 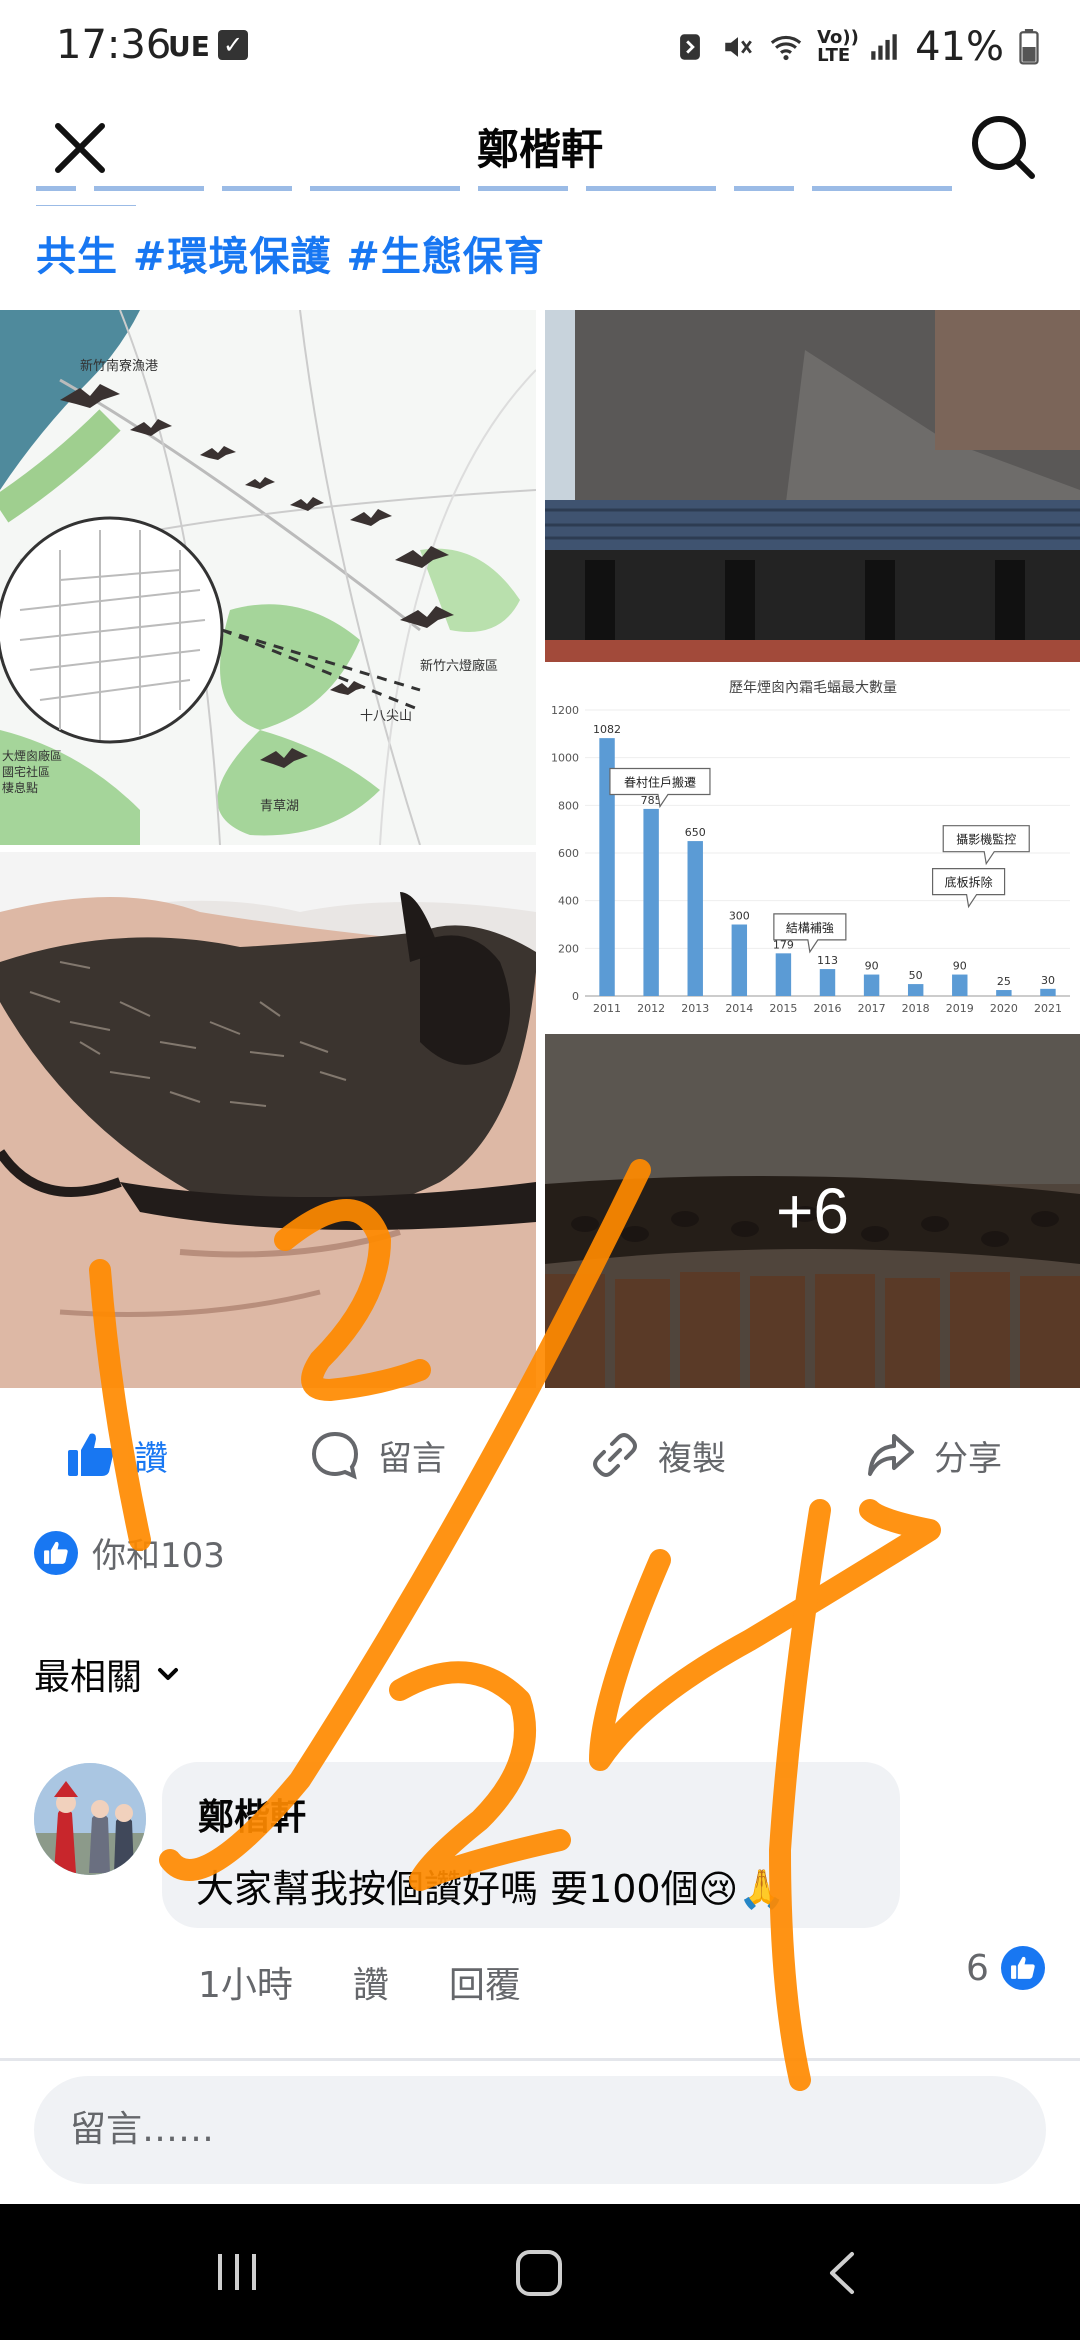 What do you see at coordinates (568, 948) in the screenshot?
I see `chart-y-tick: 200` at bounding box center [568, 948].